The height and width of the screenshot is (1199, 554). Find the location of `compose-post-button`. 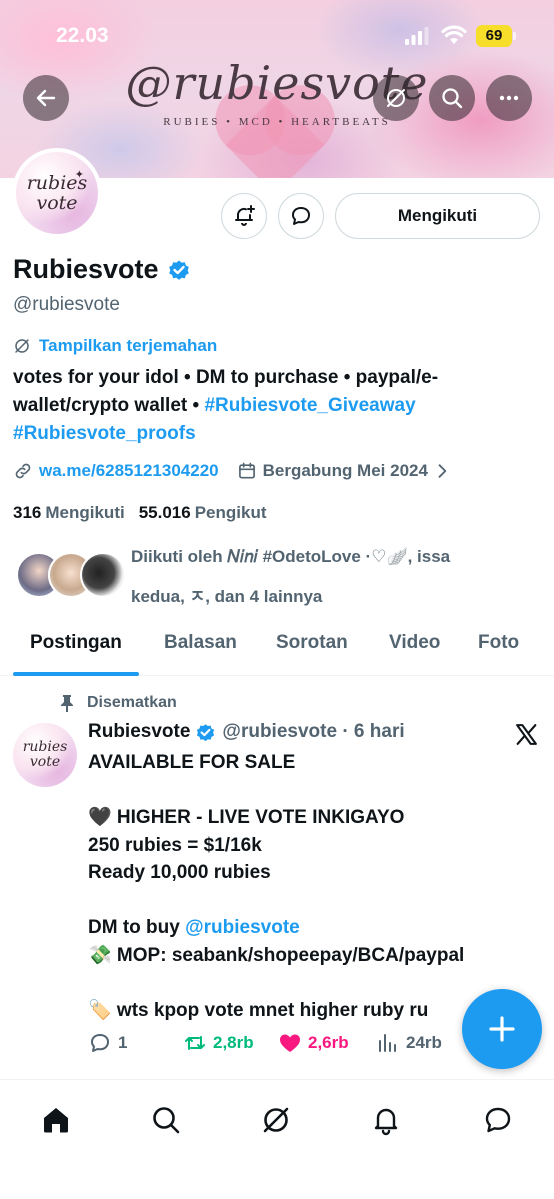

compose-post-button is located at coordinates (502, 1029).